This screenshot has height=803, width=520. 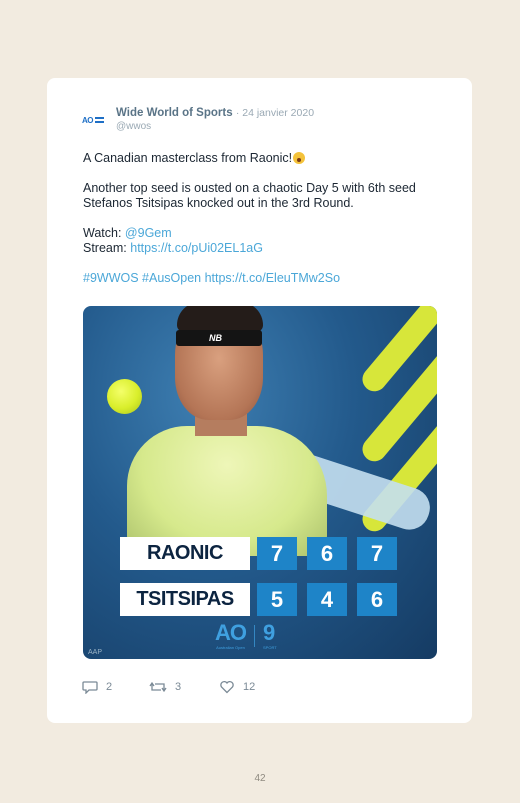 I want to click on set-score: 4, so click(x=327, y=599).